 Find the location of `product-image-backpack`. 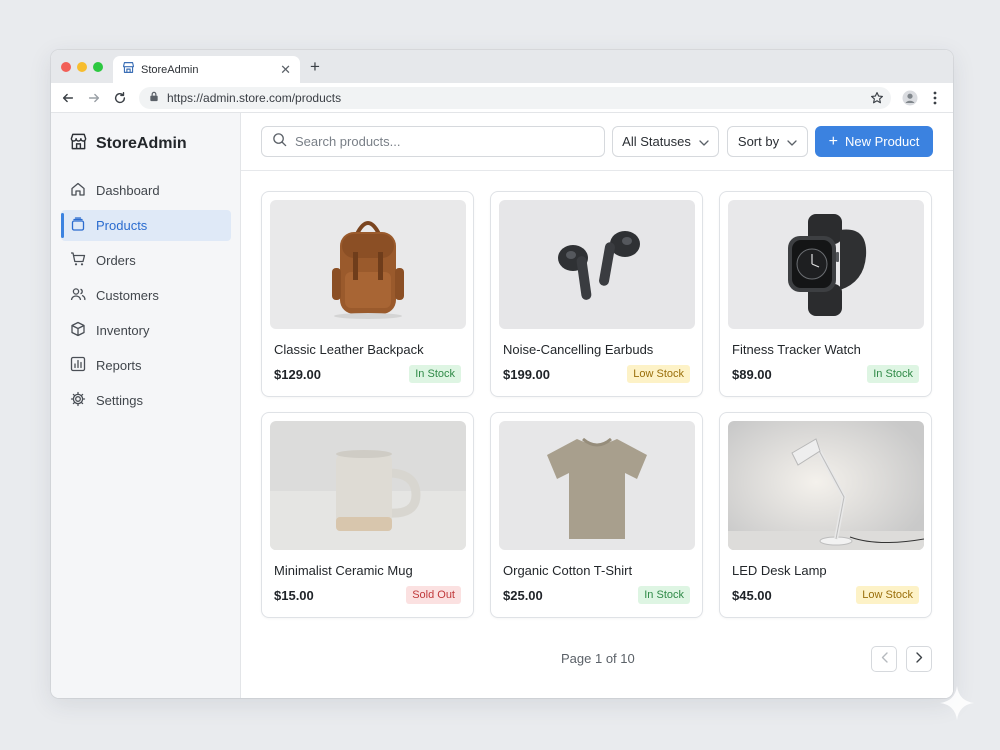

product-image-backpack is located at coordinates (368, 264).